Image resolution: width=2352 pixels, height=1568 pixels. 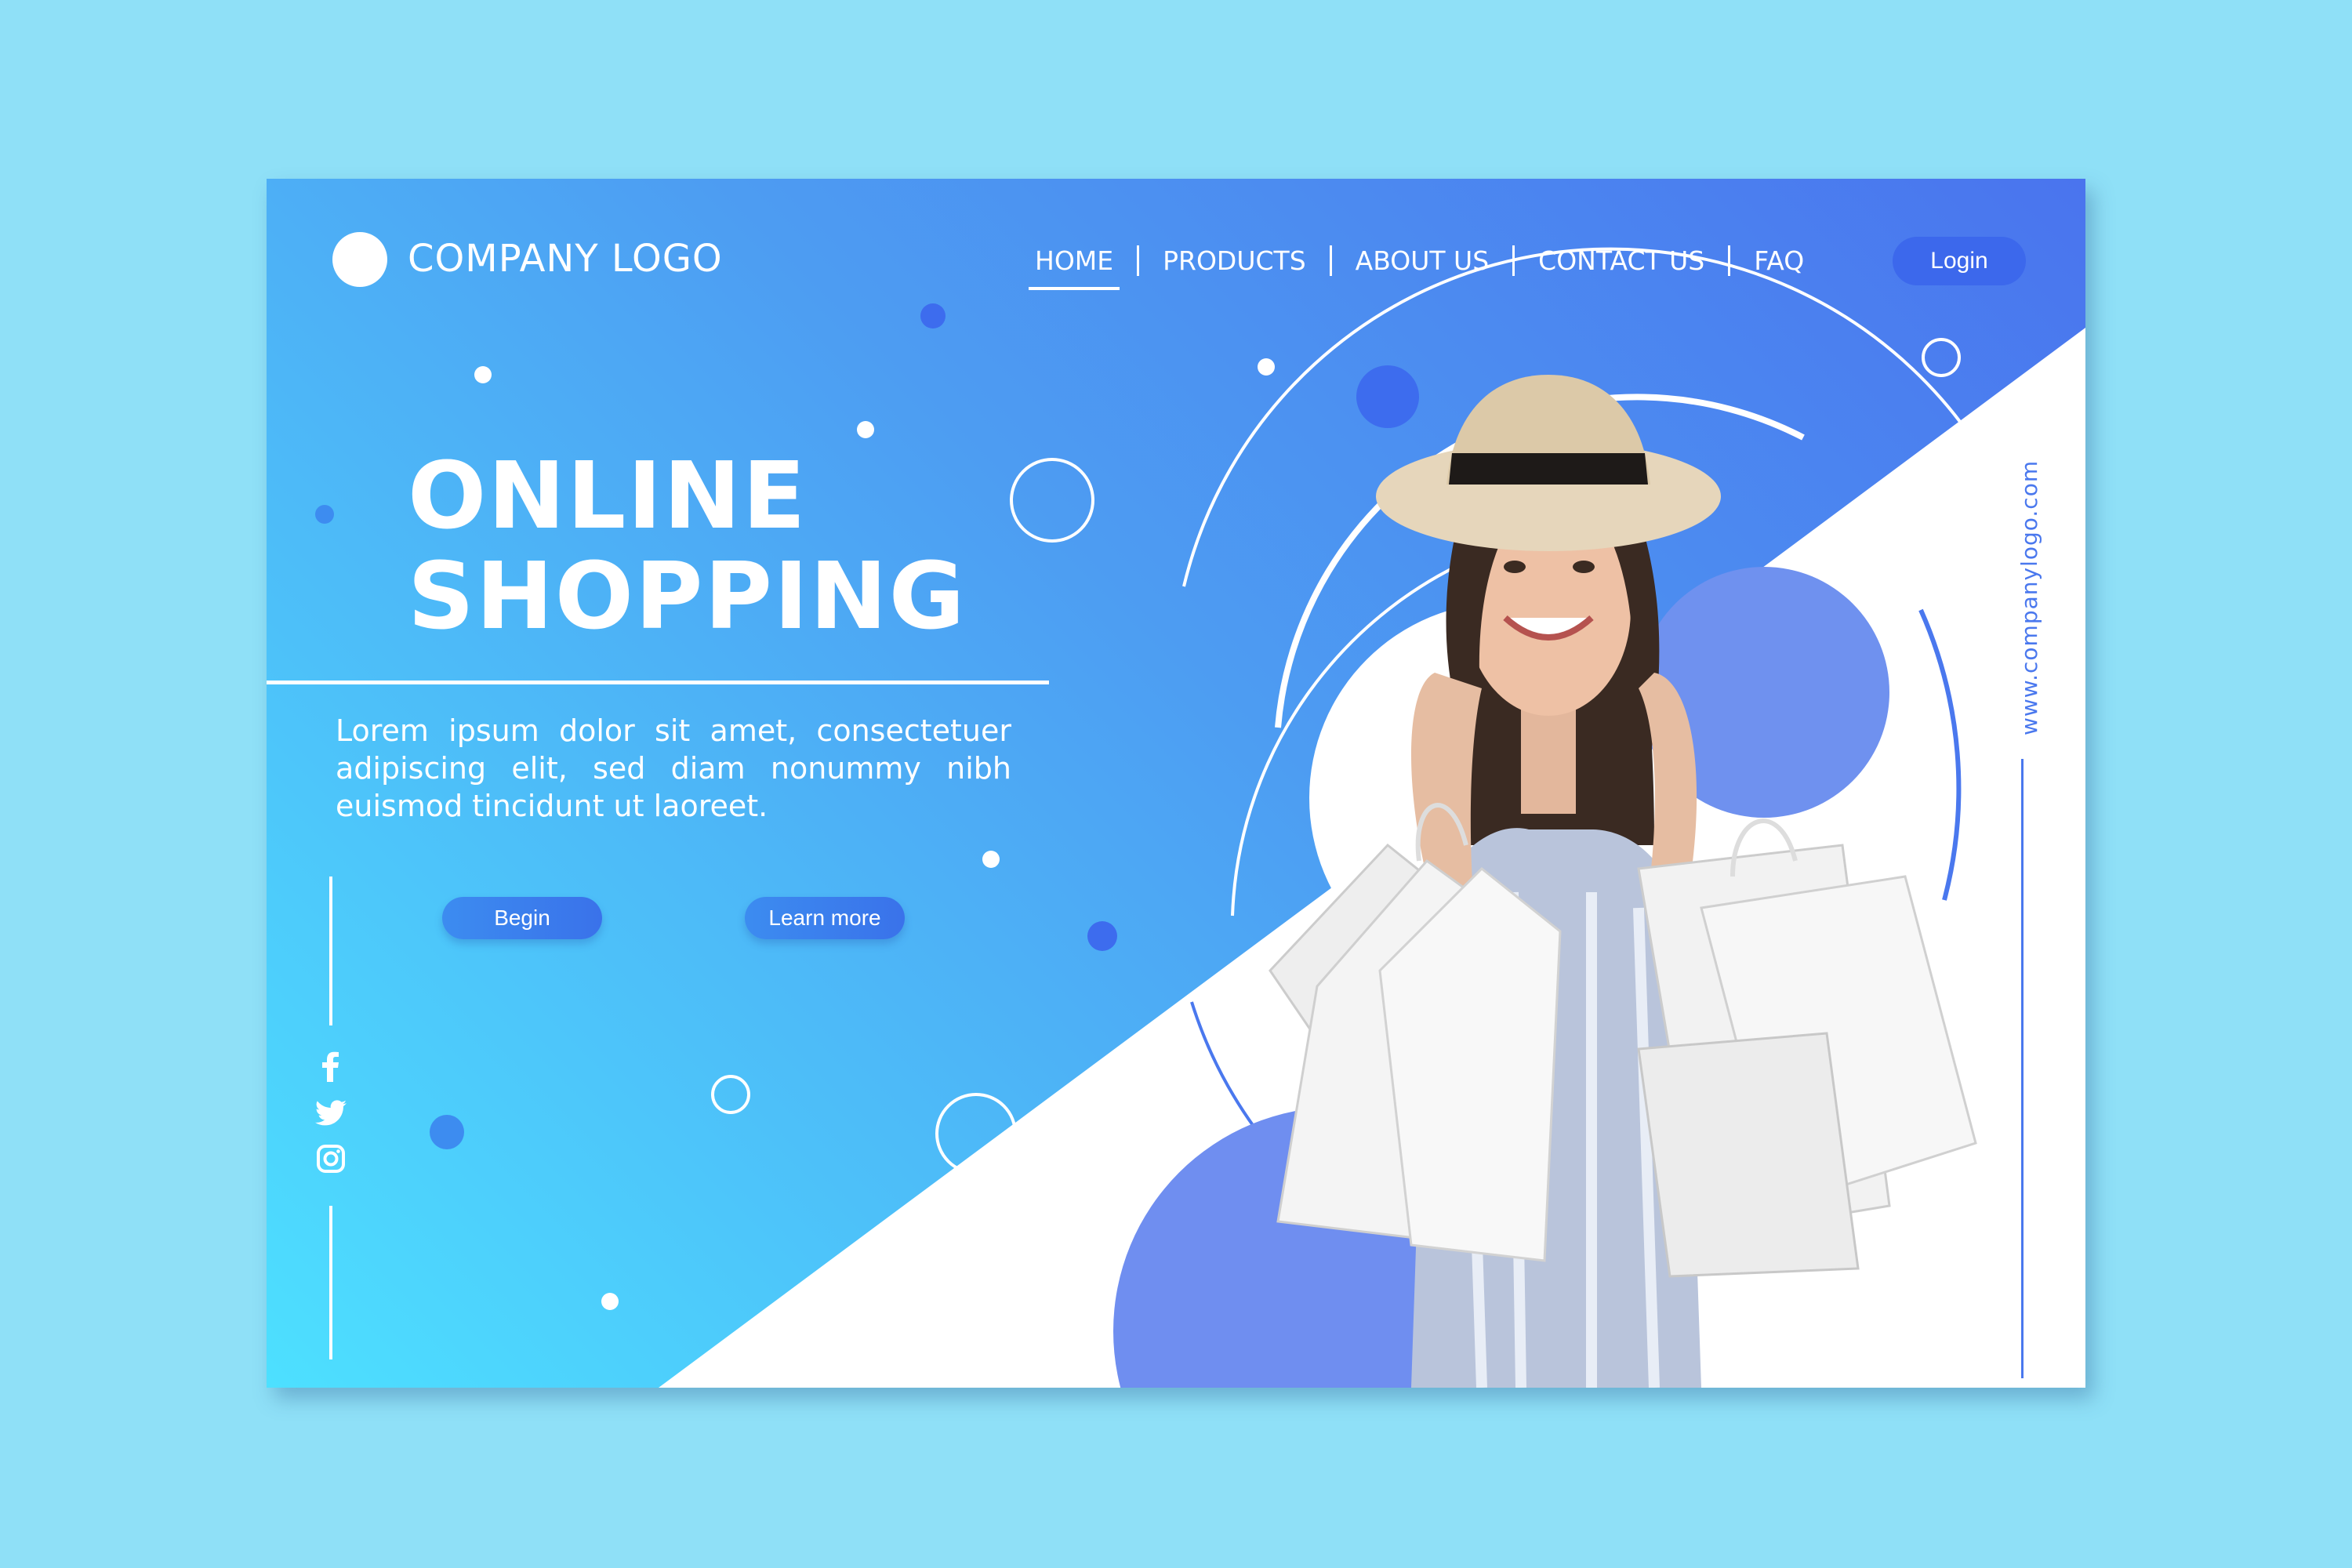 What do you see at coordinates (1959, 261) in the screenshot?
I see `login-button: Login` at bounding box center [1959, 261].